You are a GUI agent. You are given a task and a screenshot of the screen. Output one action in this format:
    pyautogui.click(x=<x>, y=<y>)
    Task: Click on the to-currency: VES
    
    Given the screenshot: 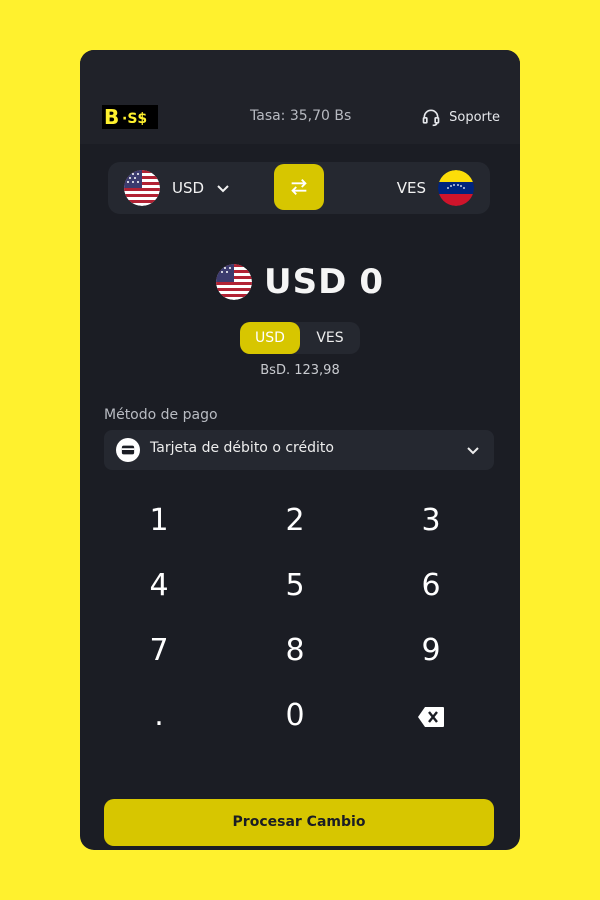 What is the action you would take?
    pyautogui.click(x=435, y=188)
    